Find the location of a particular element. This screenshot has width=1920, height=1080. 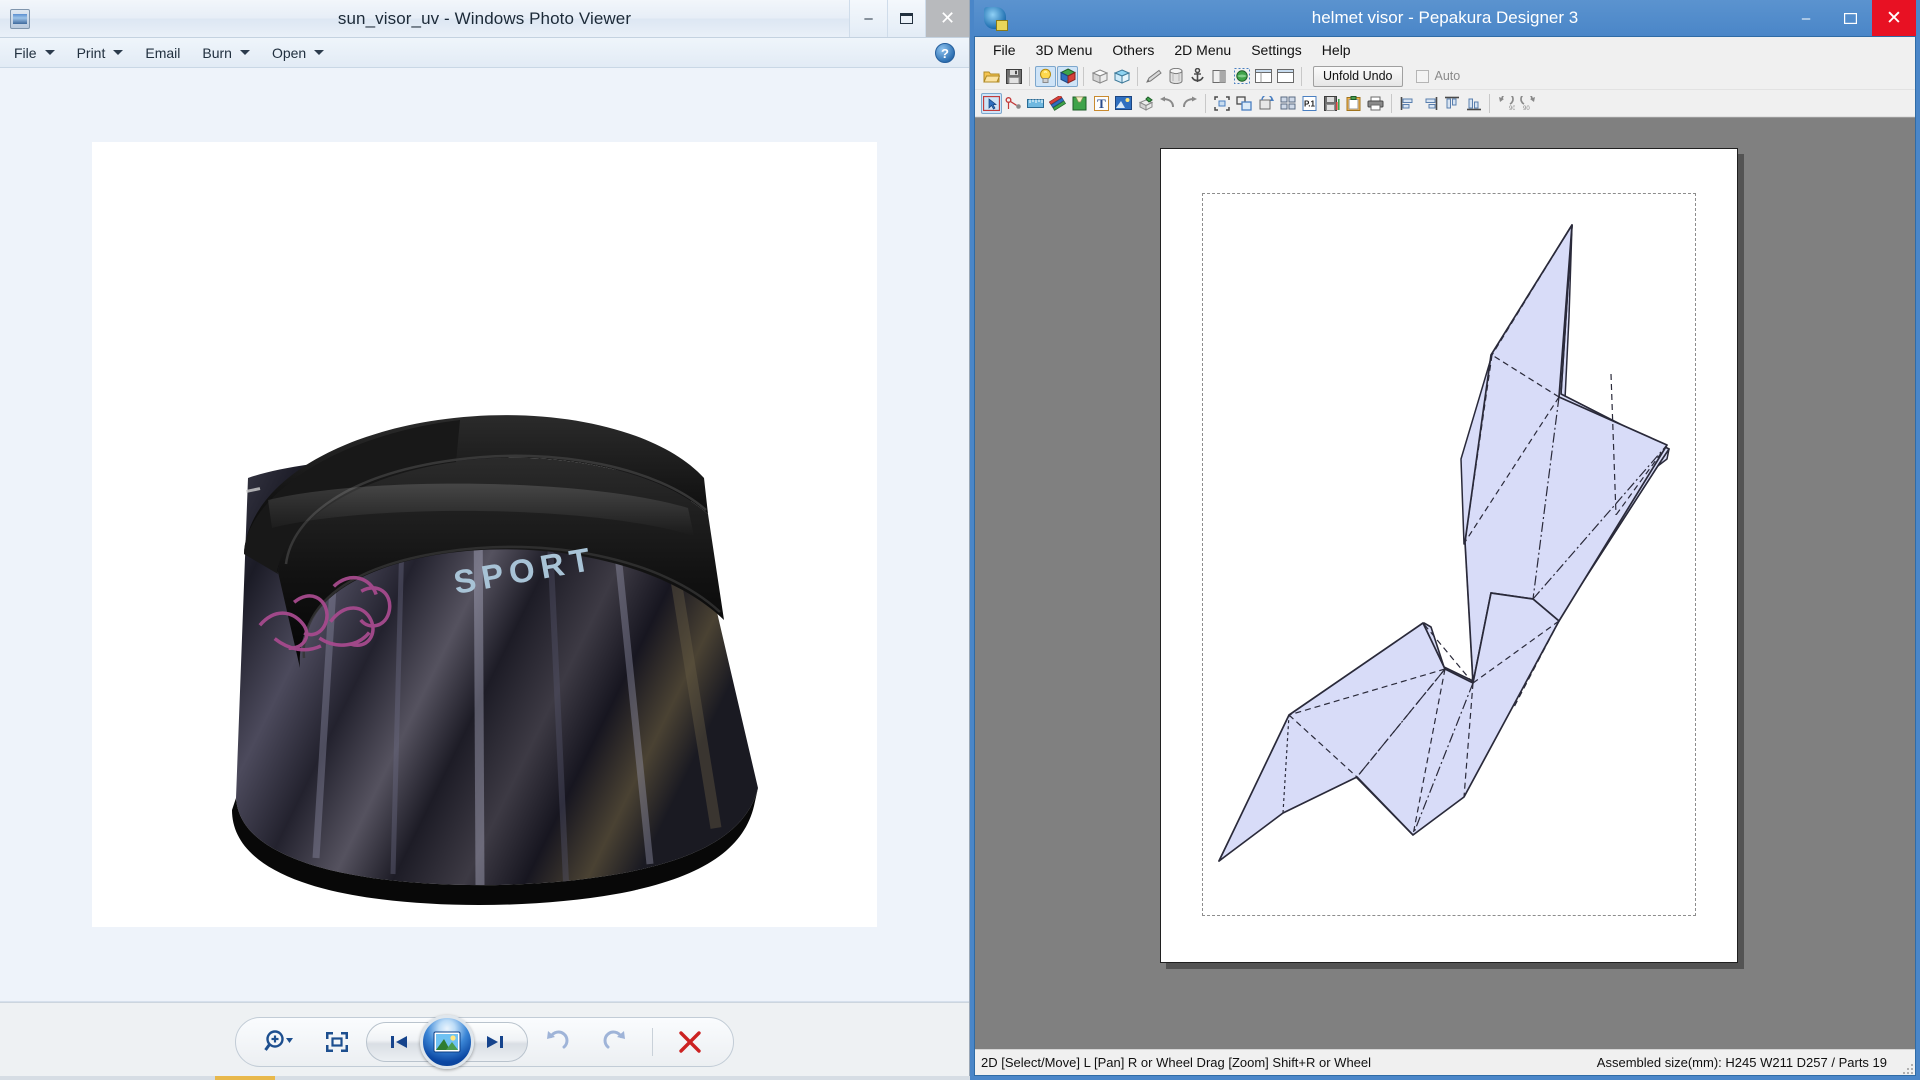

pep-menu-2d: 2D Menu is located at coordinates (1202, 50).